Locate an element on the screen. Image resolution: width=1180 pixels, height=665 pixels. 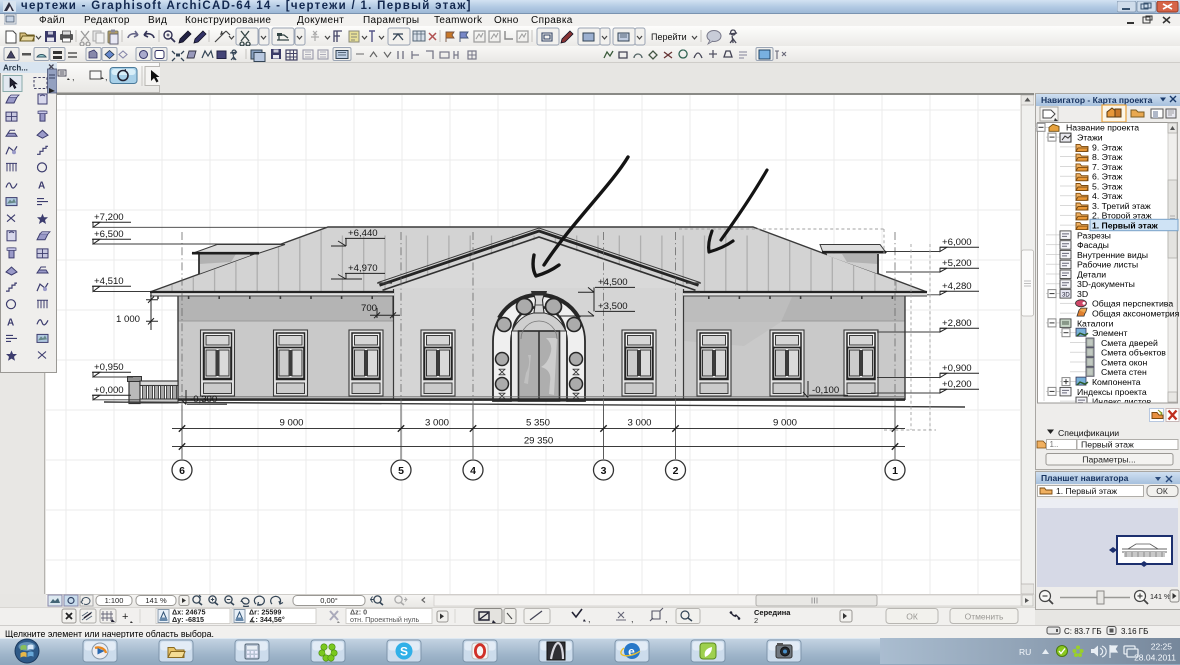
svg-text: Смета окон is located at coordinates (1124, 362).